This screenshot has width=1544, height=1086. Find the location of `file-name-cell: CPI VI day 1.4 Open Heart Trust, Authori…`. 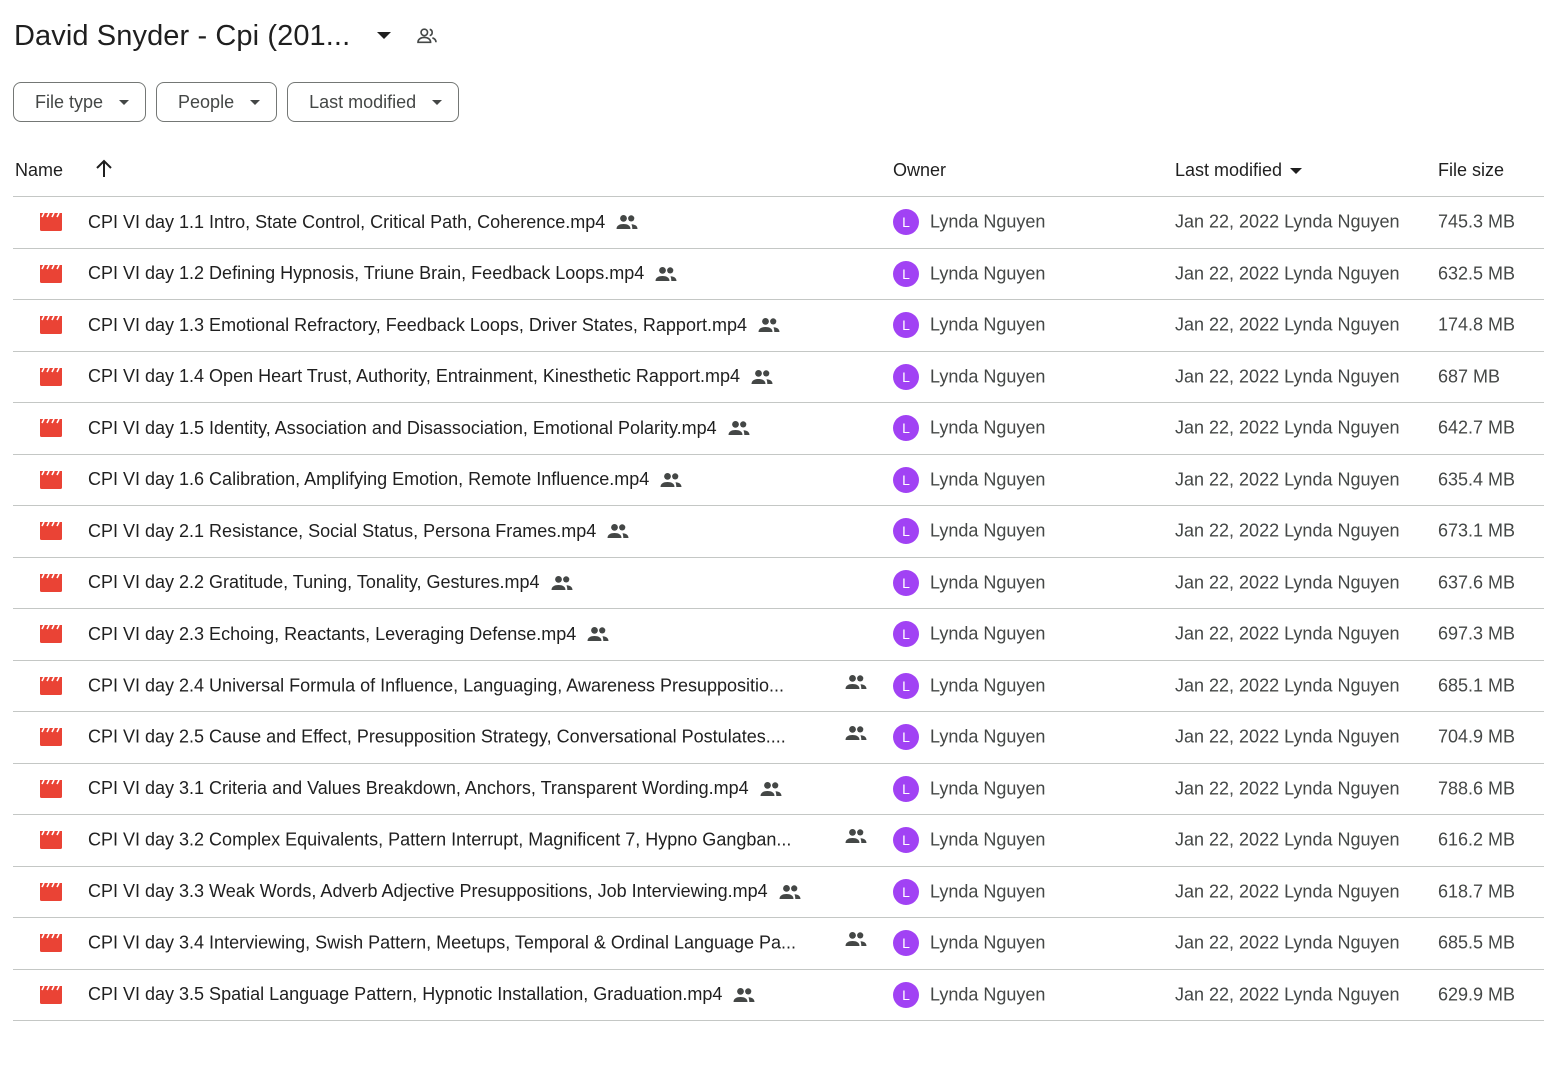

file-name-cell: CPI VI day 1.4 Open Heart Trust, Authori… is located at coordinates (431, 377).